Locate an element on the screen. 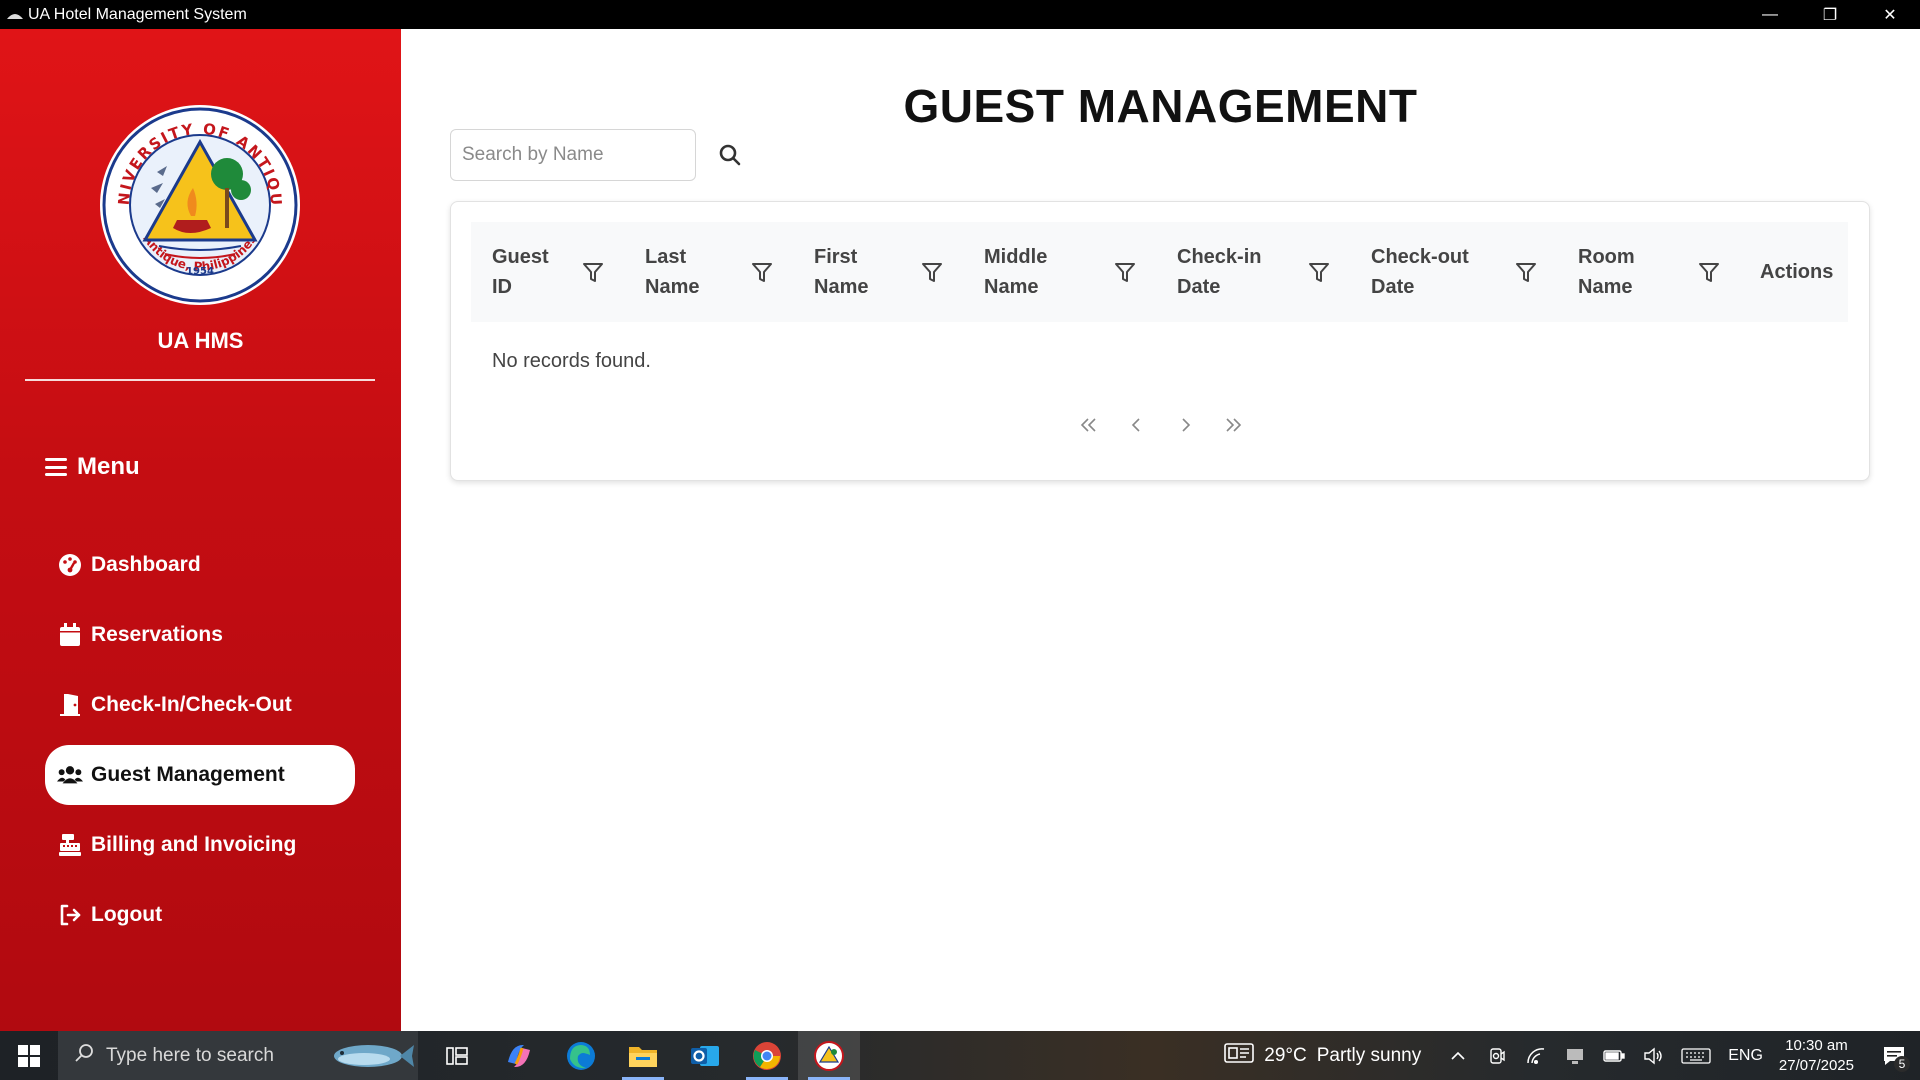  column-room-name: Room Name is located at coordinates (1649, 272).